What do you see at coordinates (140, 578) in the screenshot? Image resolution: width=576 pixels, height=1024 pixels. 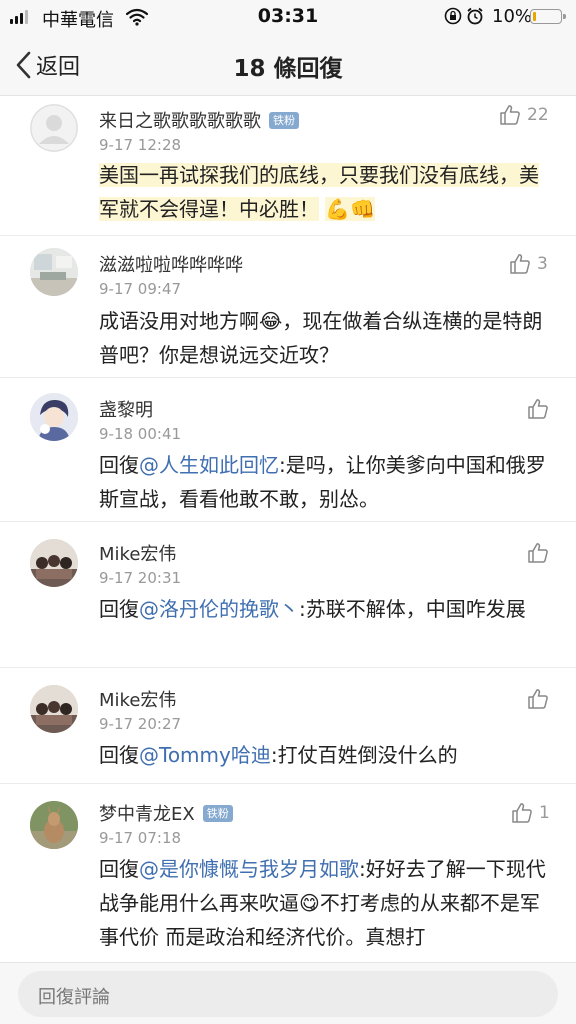 I see `timestamp: 9-17 20:31` at bounding box center [140, 578].